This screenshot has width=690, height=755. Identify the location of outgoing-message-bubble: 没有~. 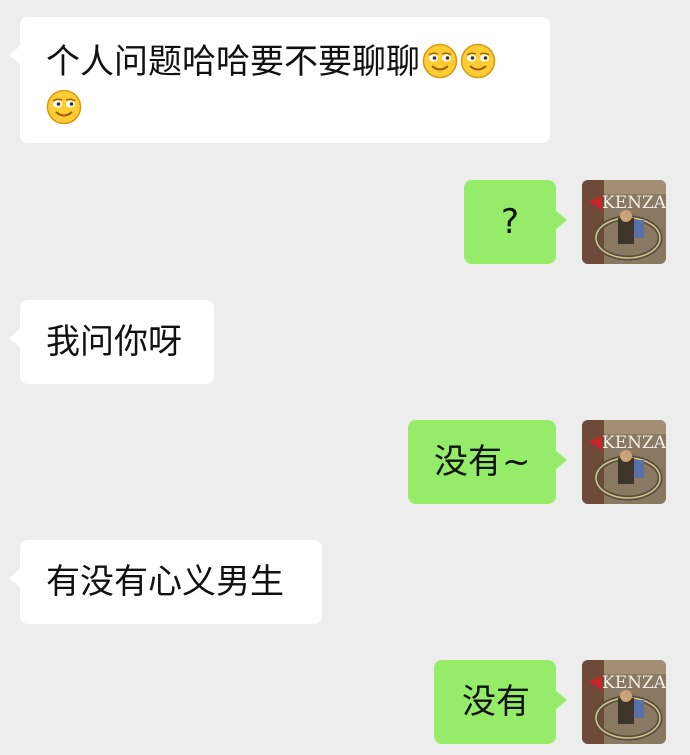
(487, 462).